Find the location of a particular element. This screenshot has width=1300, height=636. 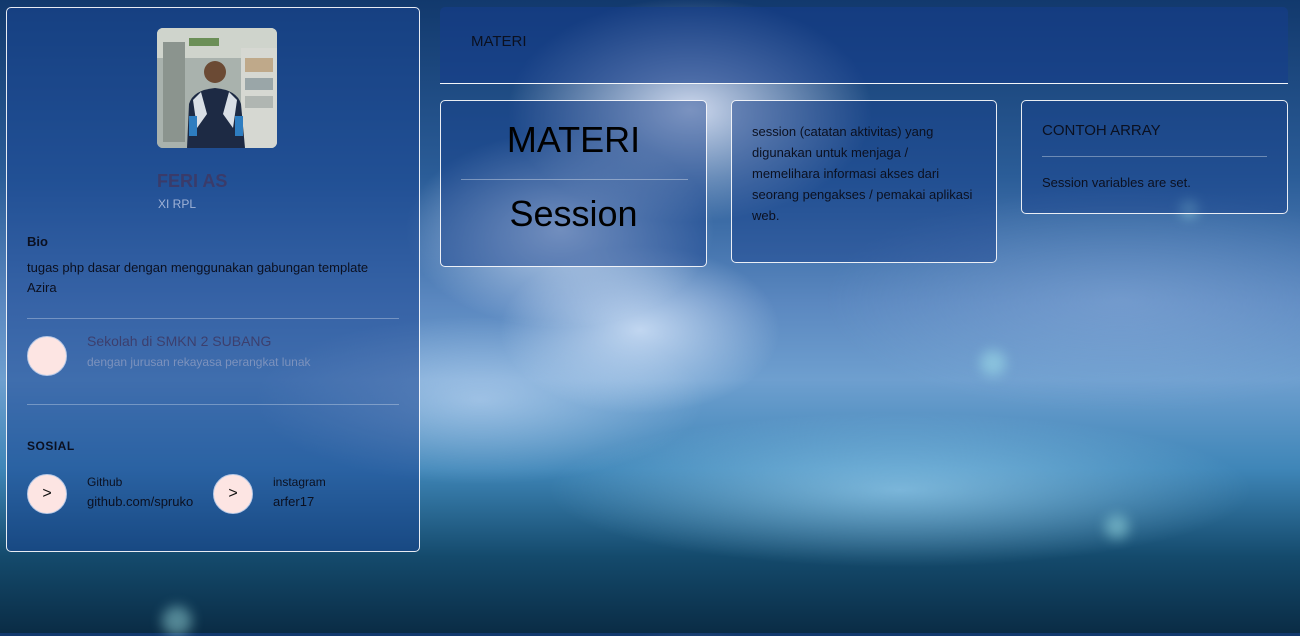

school-icon is located at coordinates (47, 356).